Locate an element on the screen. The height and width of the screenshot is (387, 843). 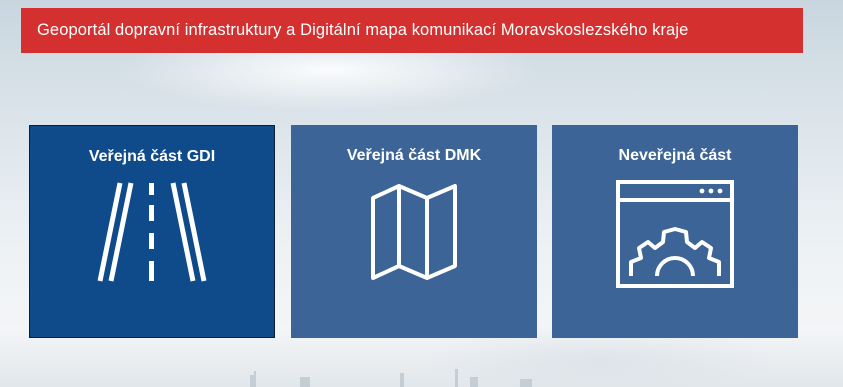
tile-label: Neveřejná část is located at coordinates (675, 155).